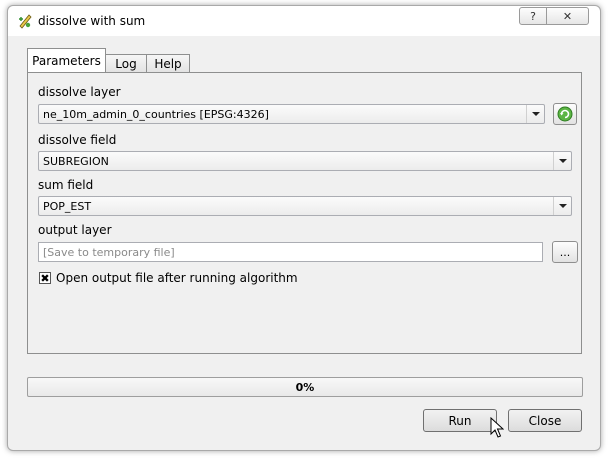  Describe the element at coordinates (291, 114) in the screenshot. I see `dissolve-layer-select: ne_10m_admin_0_countries [EPSG:4326]` at that location.